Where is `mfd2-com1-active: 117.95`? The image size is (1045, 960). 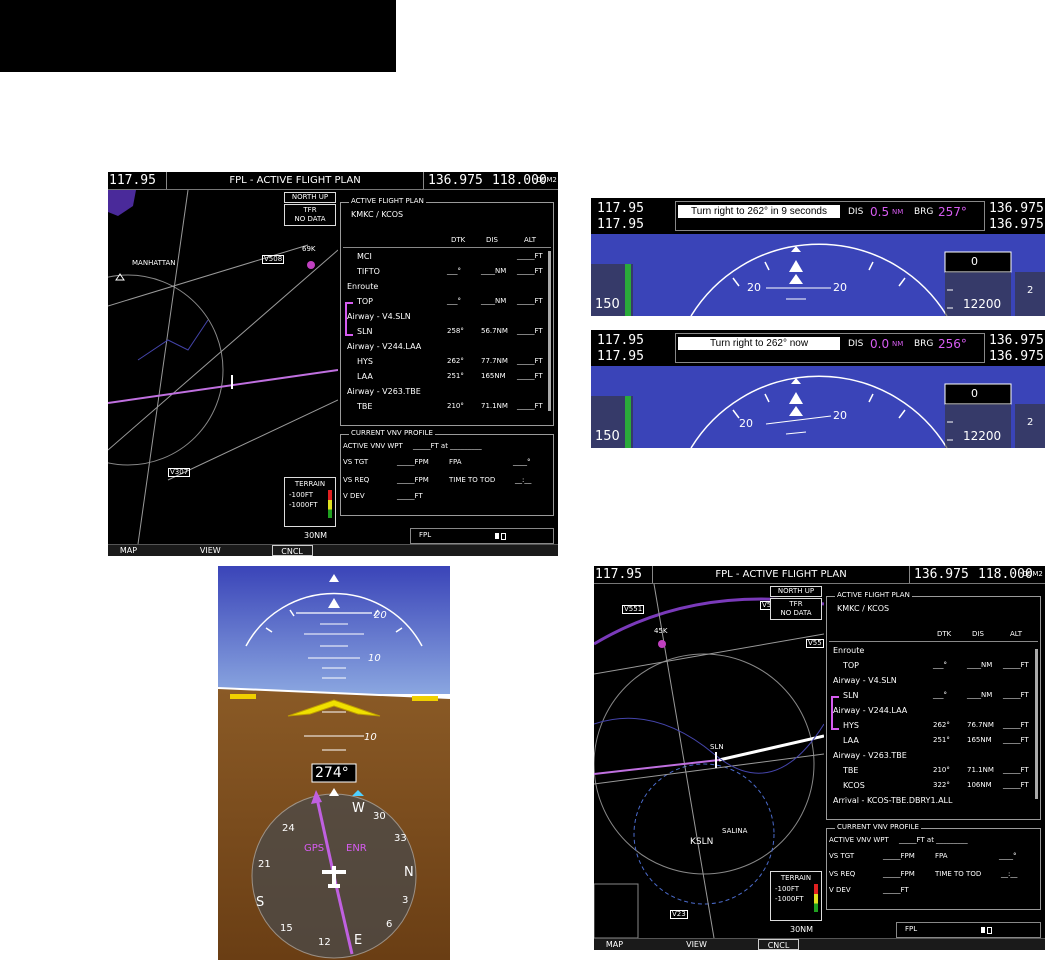
mfd2-com1-active: 117.95 is located at coordinates (618, 574).